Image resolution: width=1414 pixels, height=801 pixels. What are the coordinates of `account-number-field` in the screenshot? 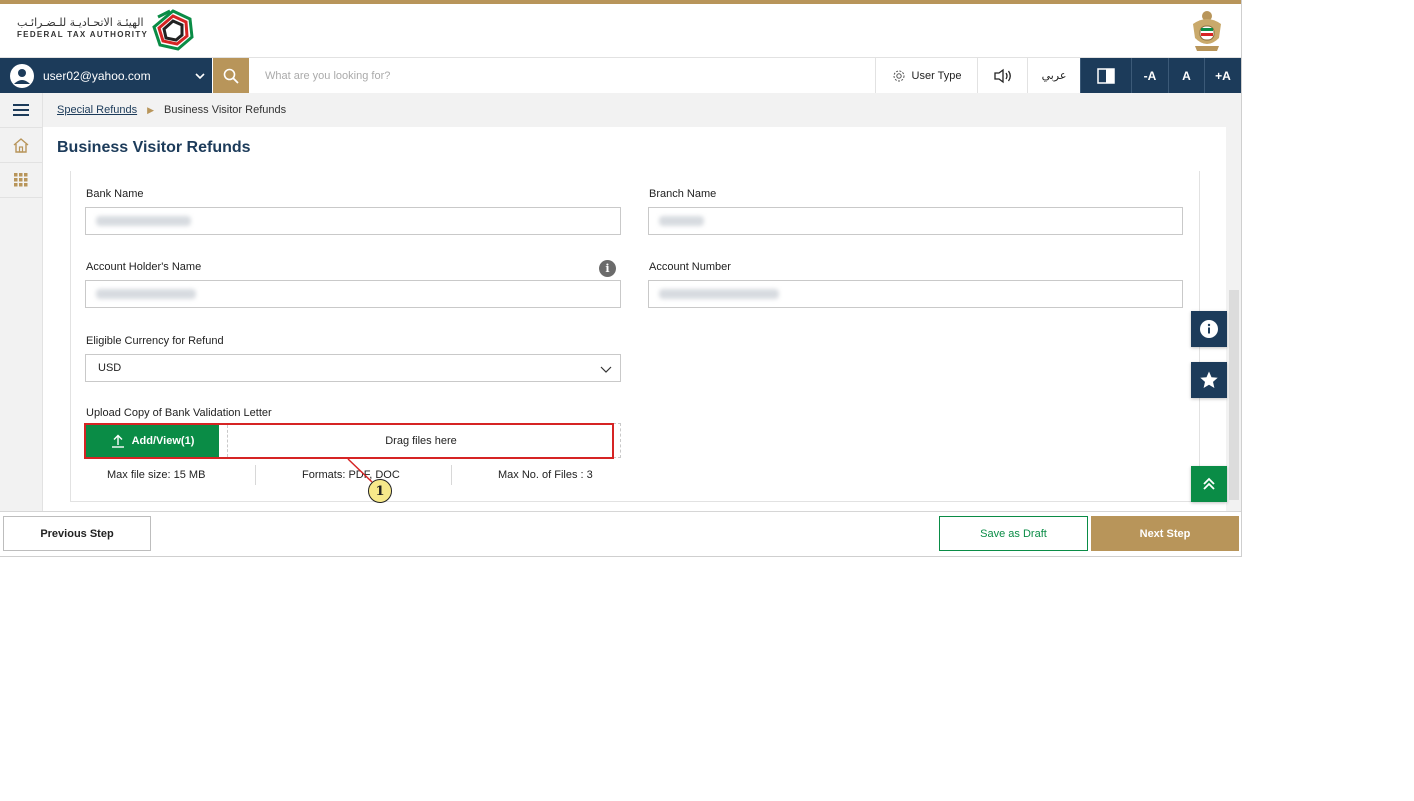 It's located at (915, 294).